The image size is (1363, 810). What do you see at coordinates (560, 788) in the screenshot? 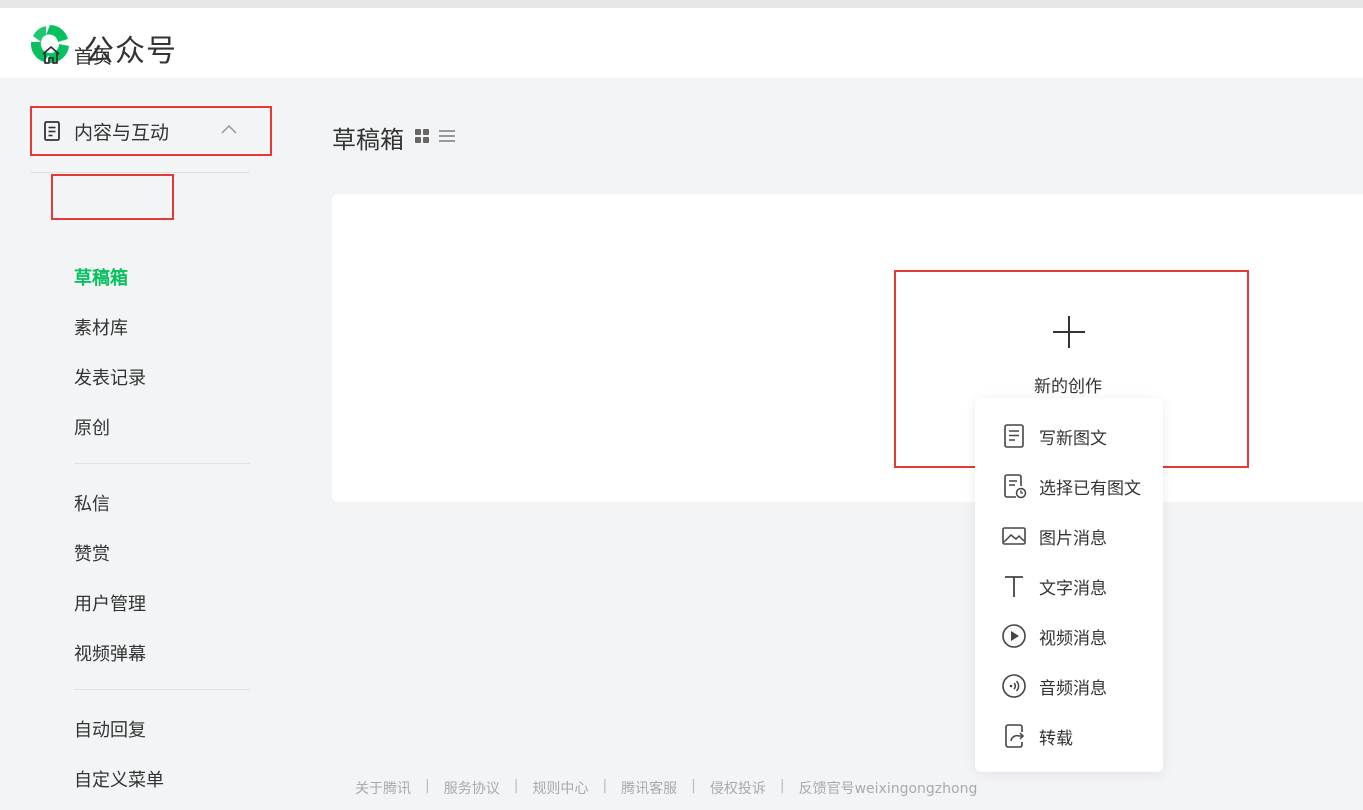
I see `footer-link-rules: 规则中心` at bounding box center [560, 788].